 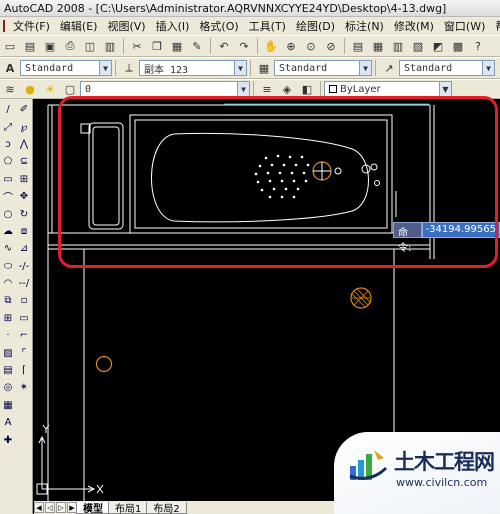 What do you see at coordinates (8, 109) in the screenshot?
I see `line-icon: /` at bounding box center [8, 109].